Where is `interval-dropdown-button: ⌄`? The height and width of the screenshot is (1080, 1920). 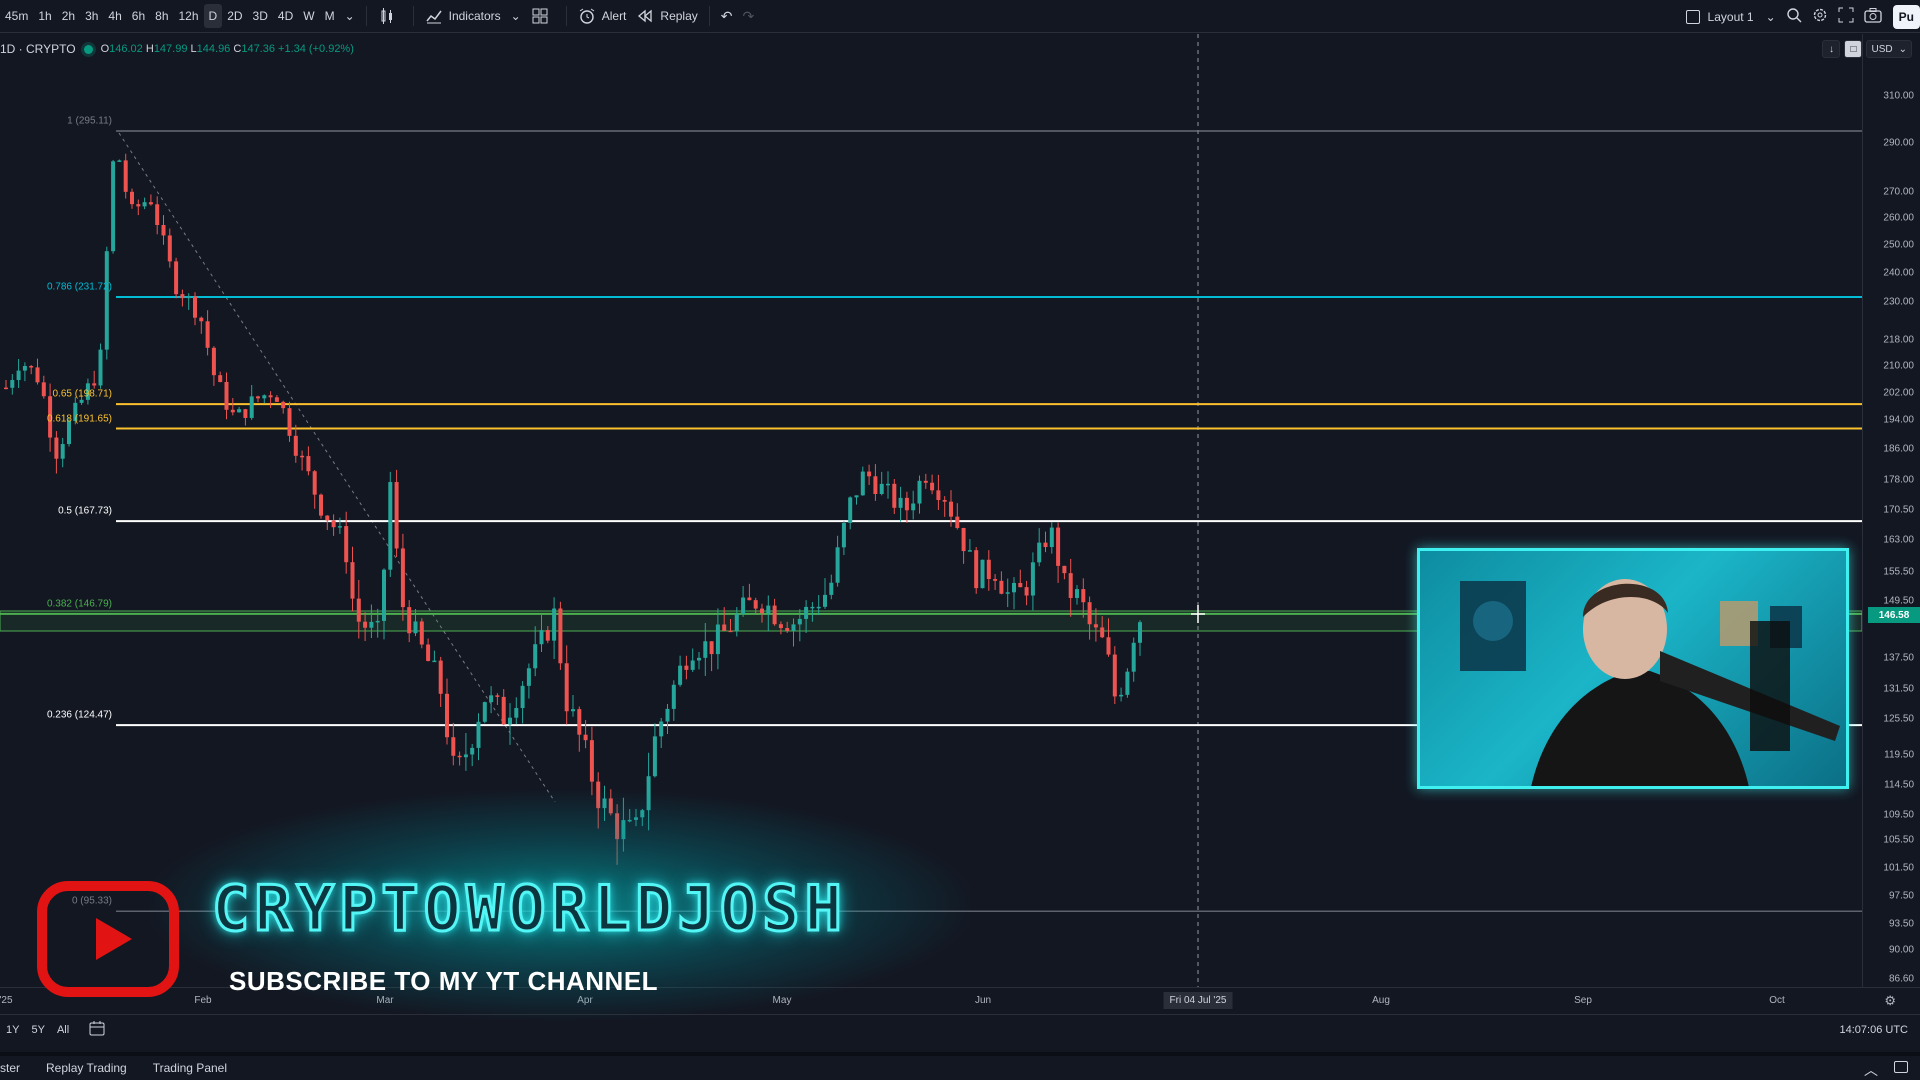
interval-dropdown-button: ⌄ is located at coordinates (350, 16).